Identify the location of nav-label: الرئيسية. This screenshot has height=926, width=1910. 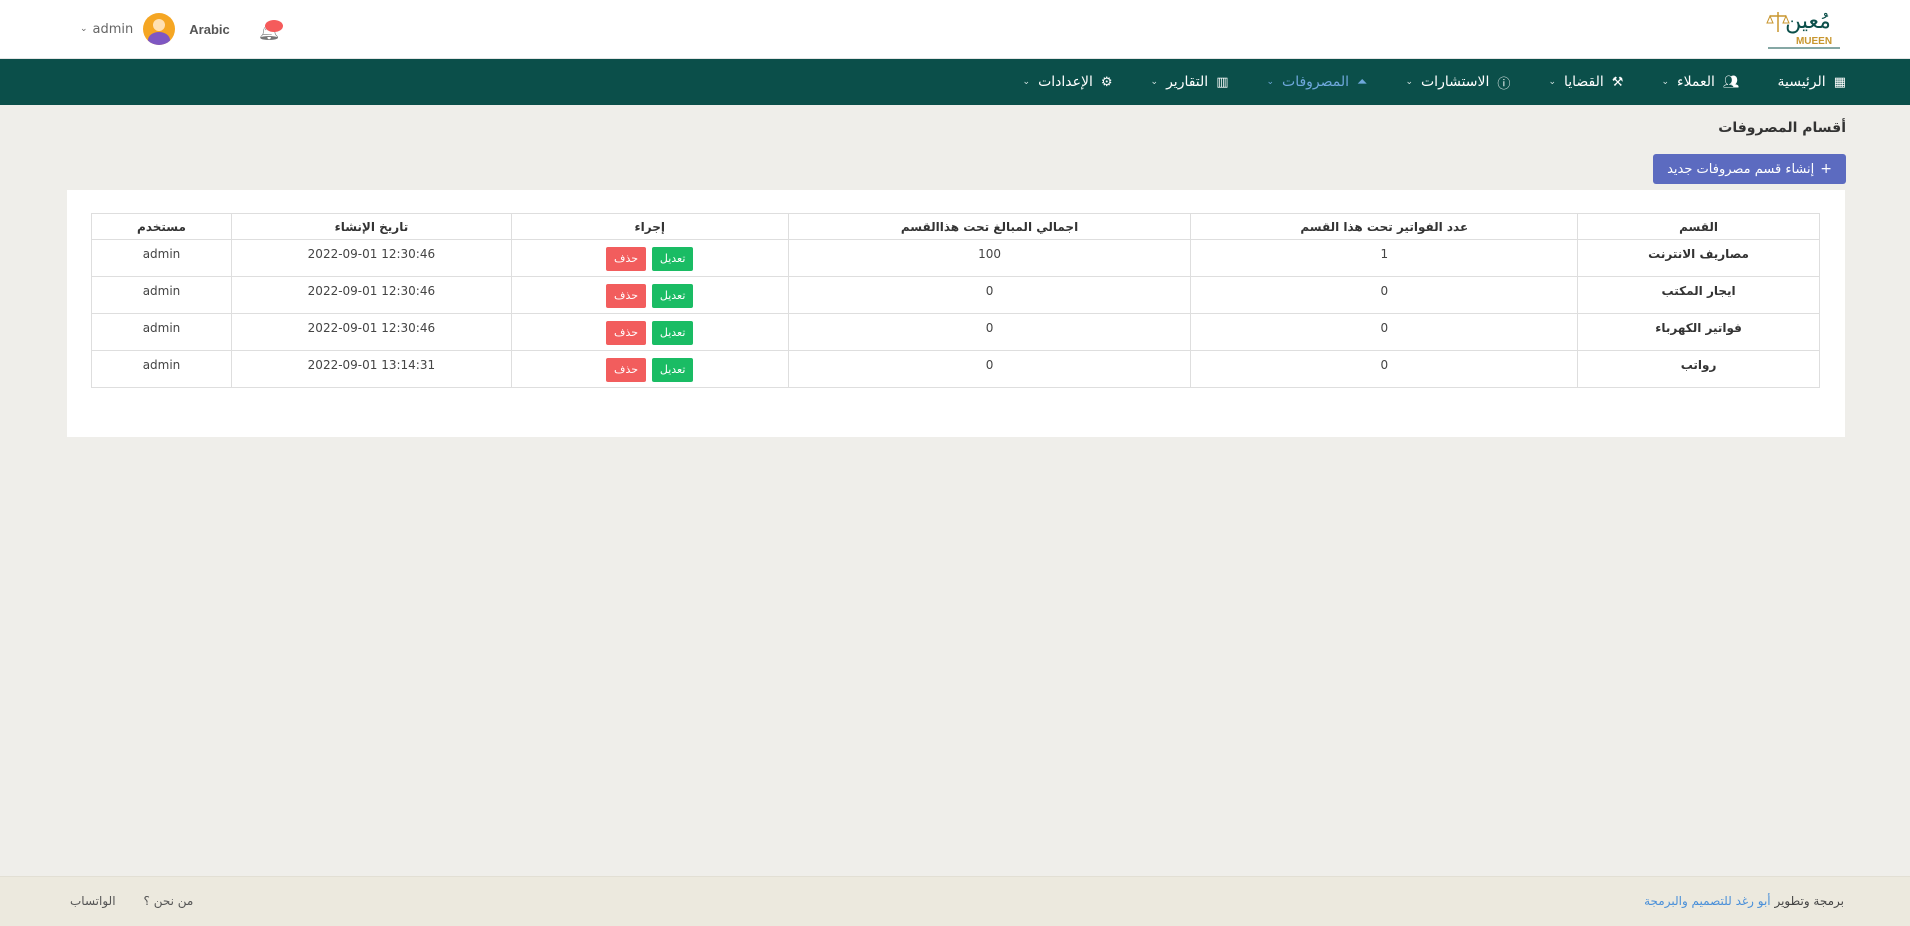
(1801, 82).